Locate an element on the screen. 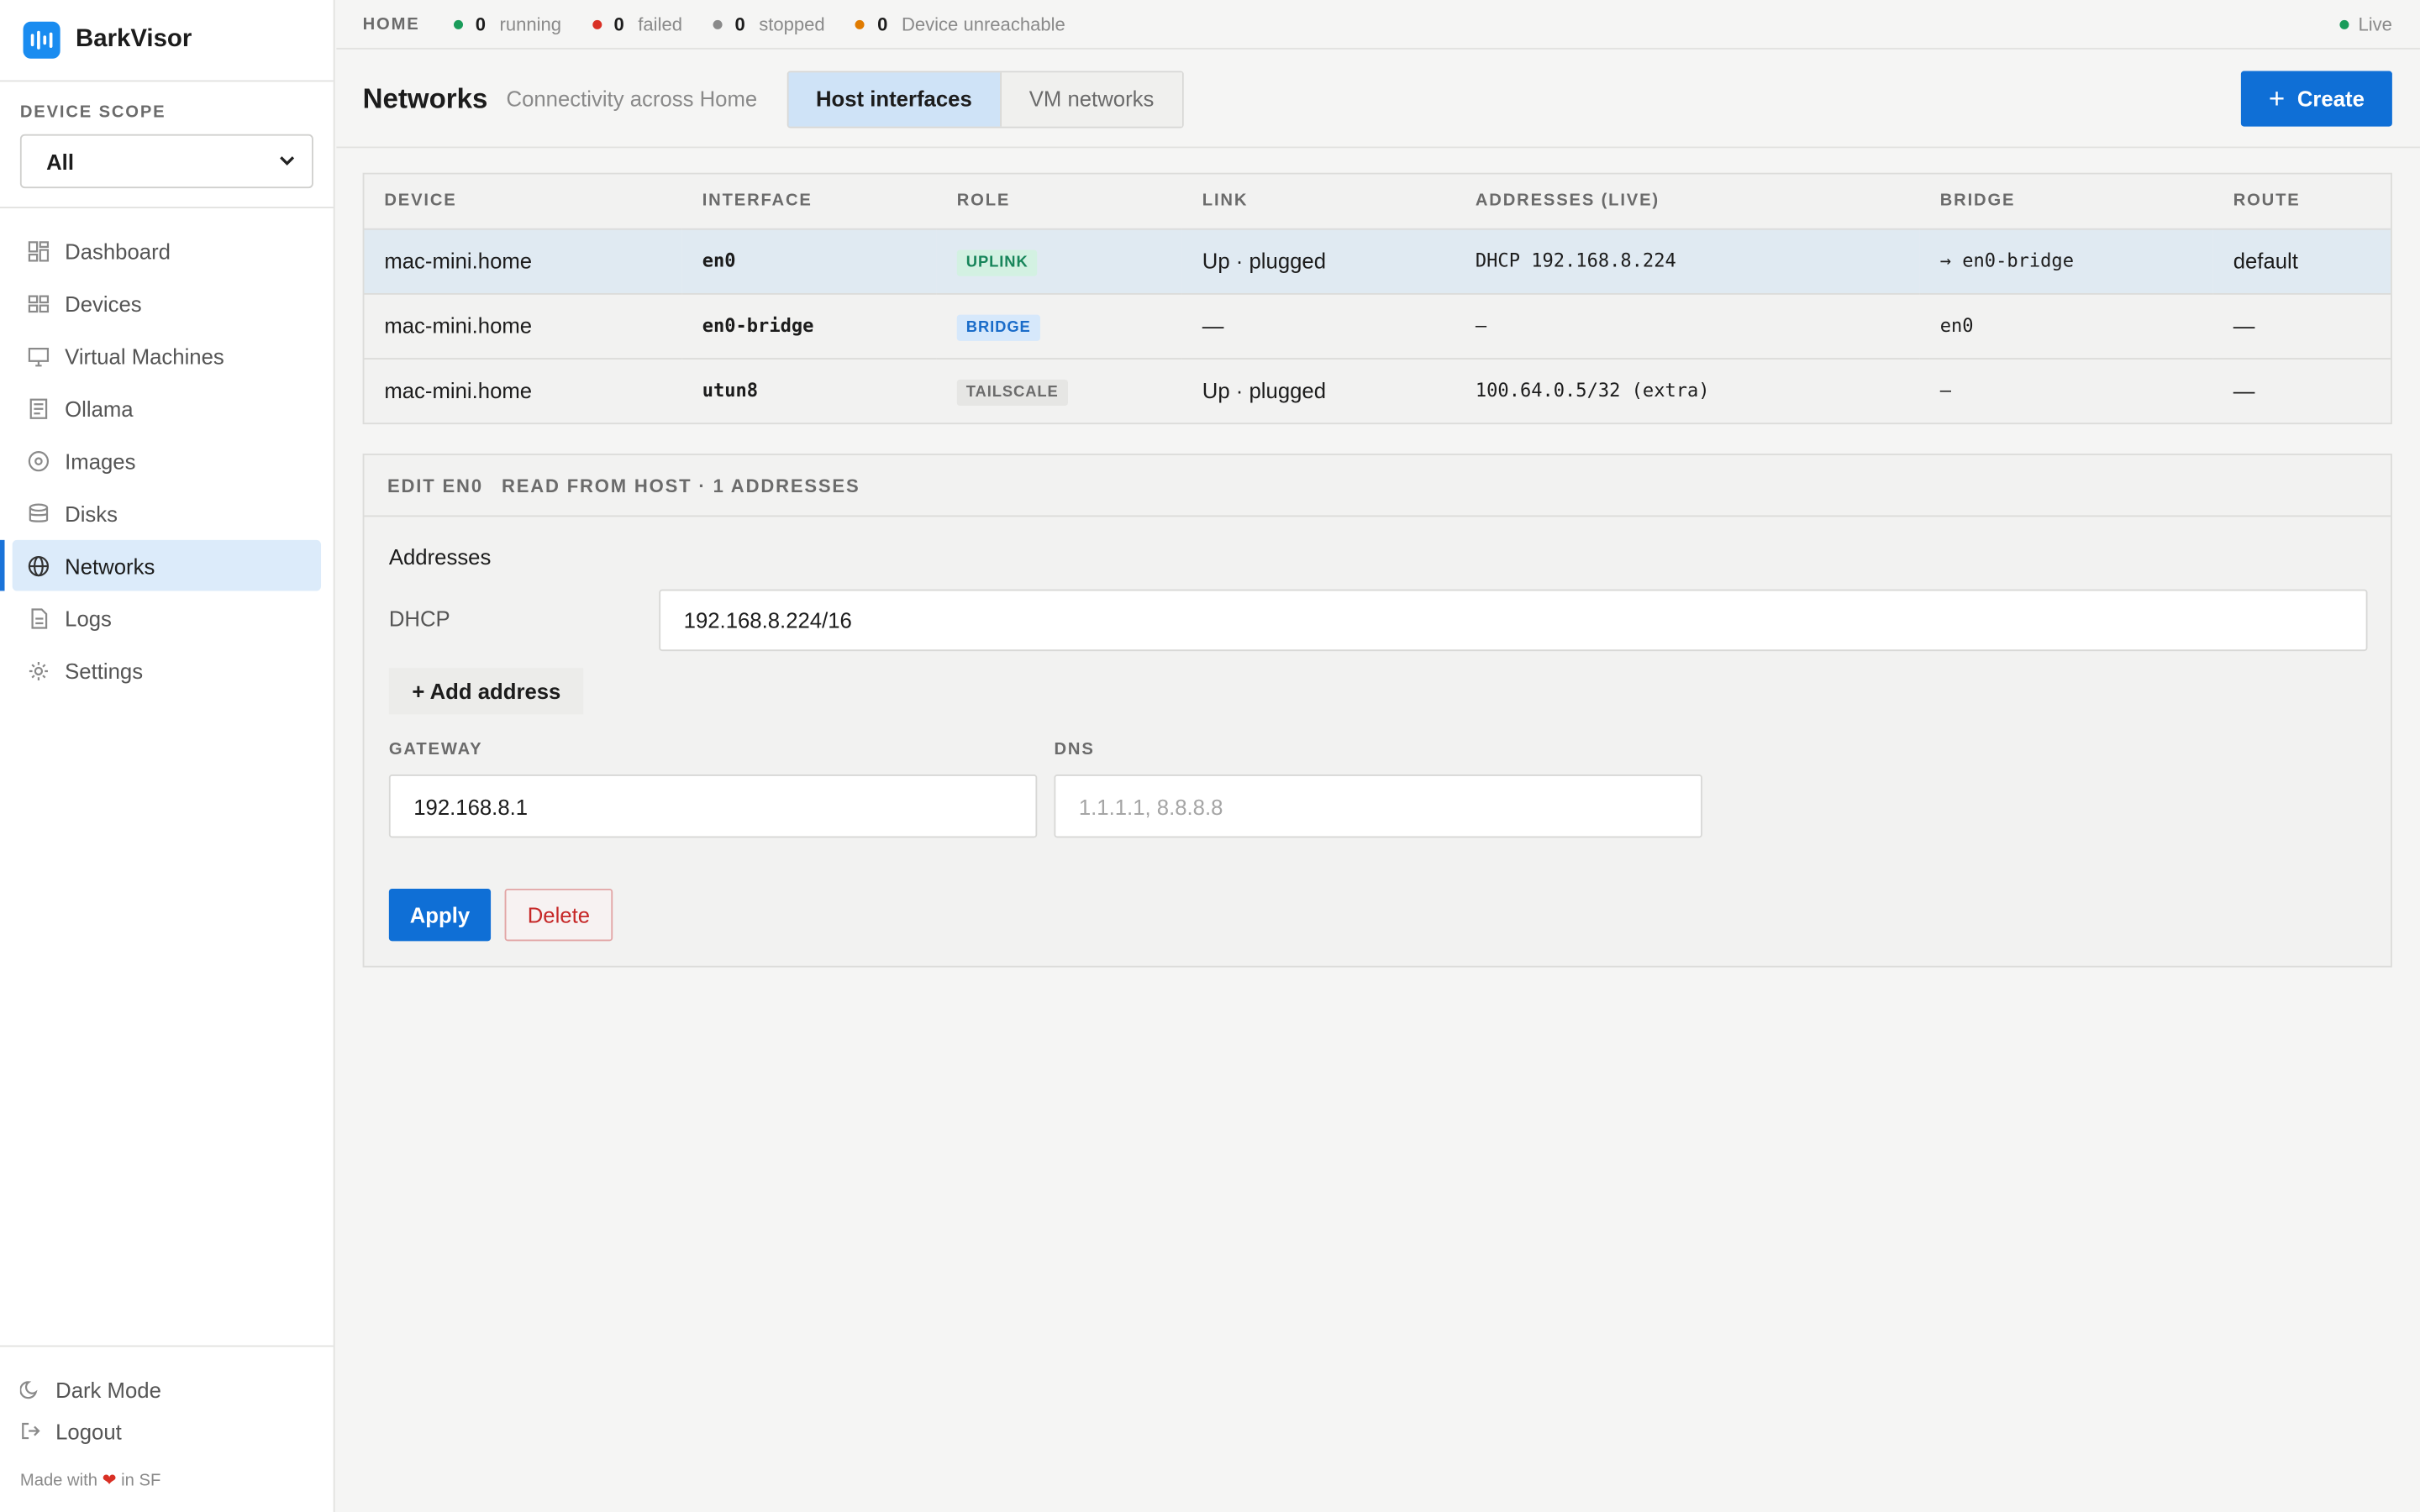 The image size is (2420, 1512). gateway-label: GATEWAY is located at coordinates (435, 749).